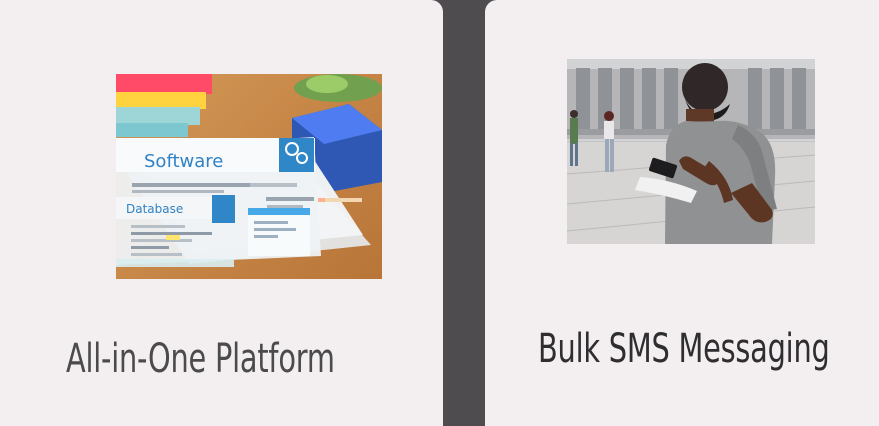 Image resolution: width=879 pixels, height=426 pixels. Describe the element at coordinates (183, 161) in the screenshot. I see `svg-text: Software` at that location.